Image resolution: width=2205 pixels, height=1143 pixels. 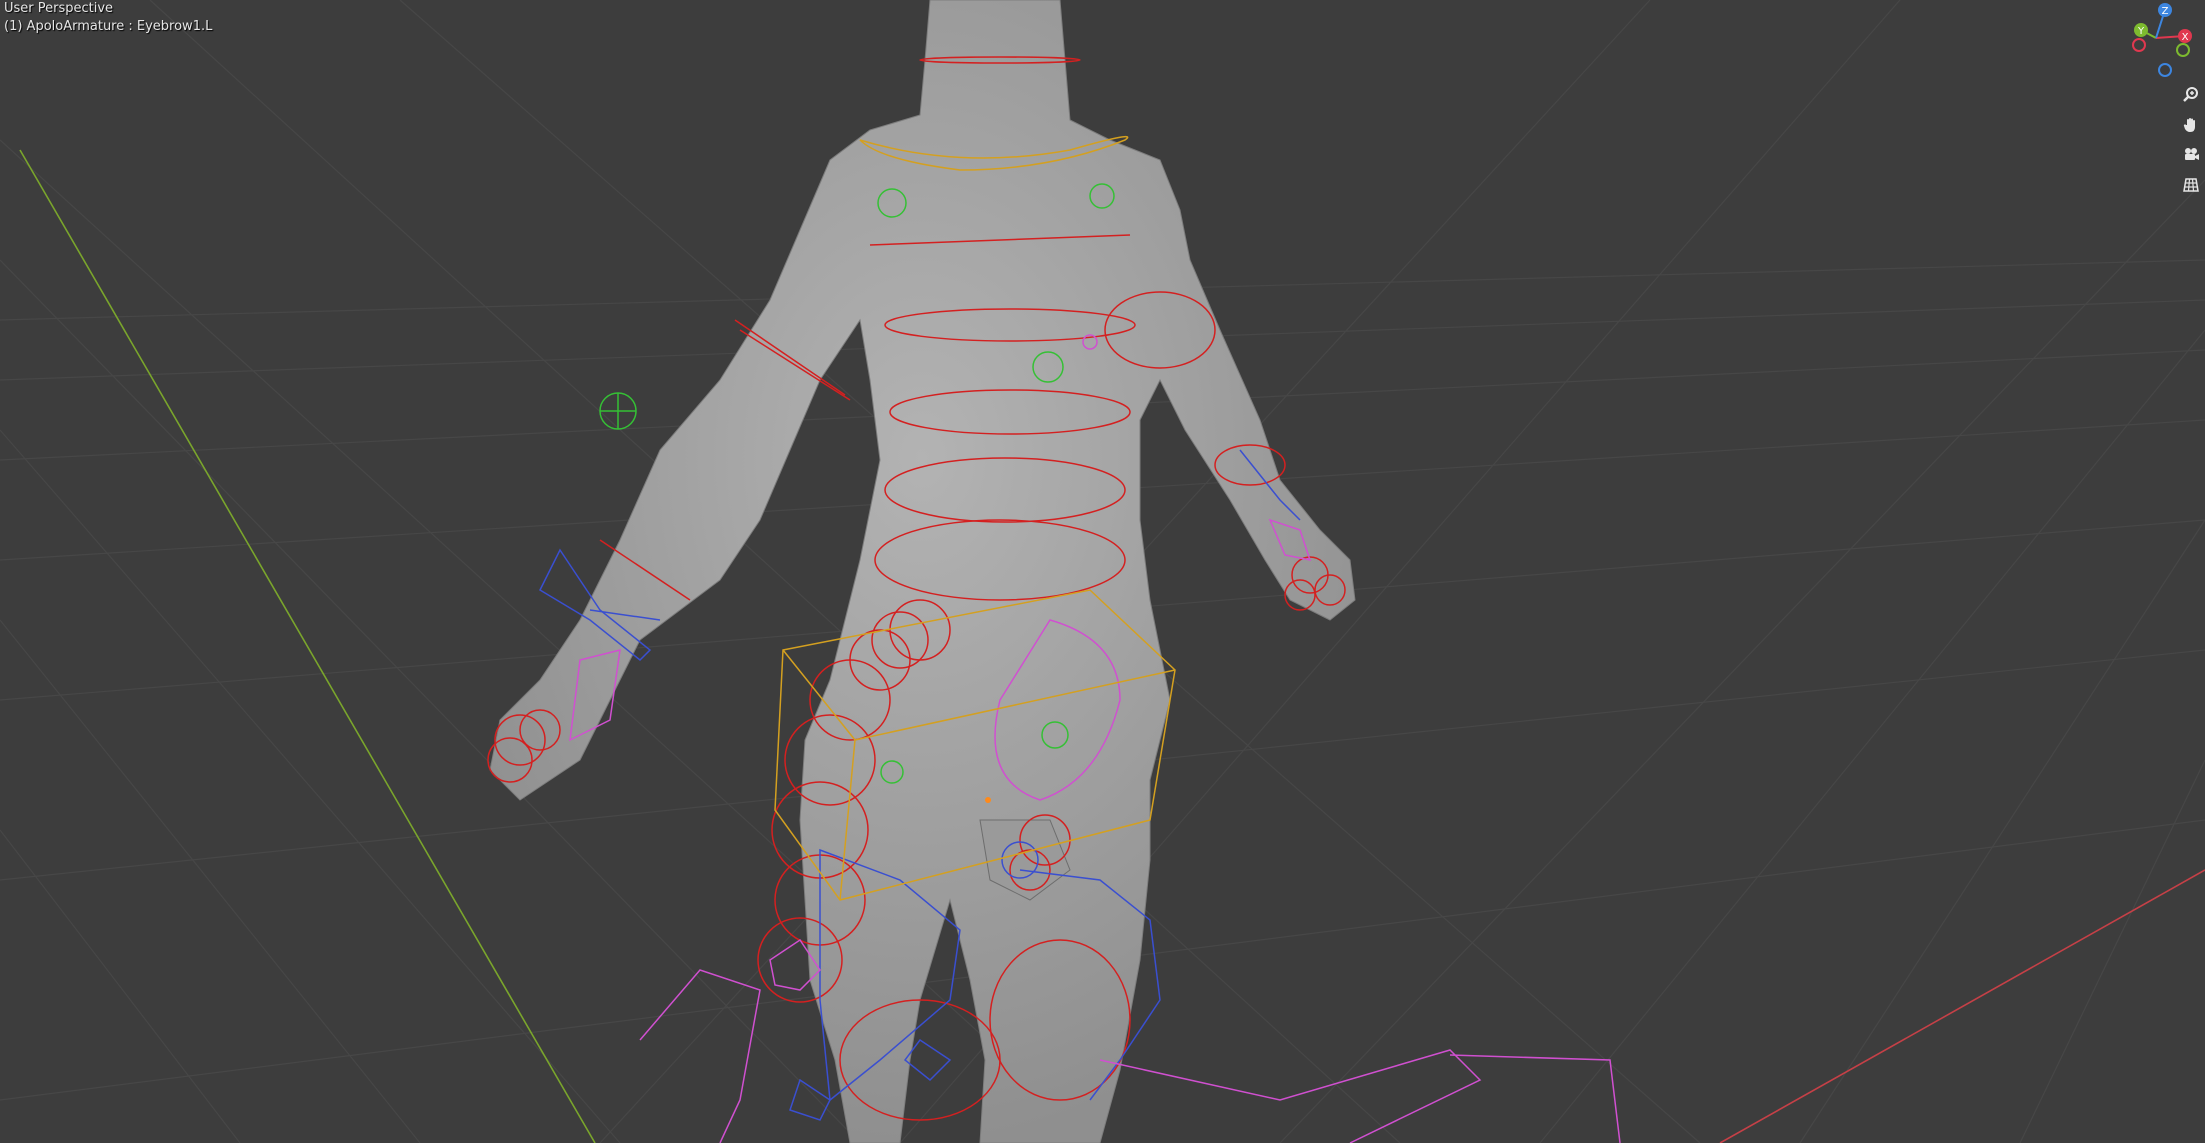 I want to click on x-axis-line, so click(x=1962, y=1006).